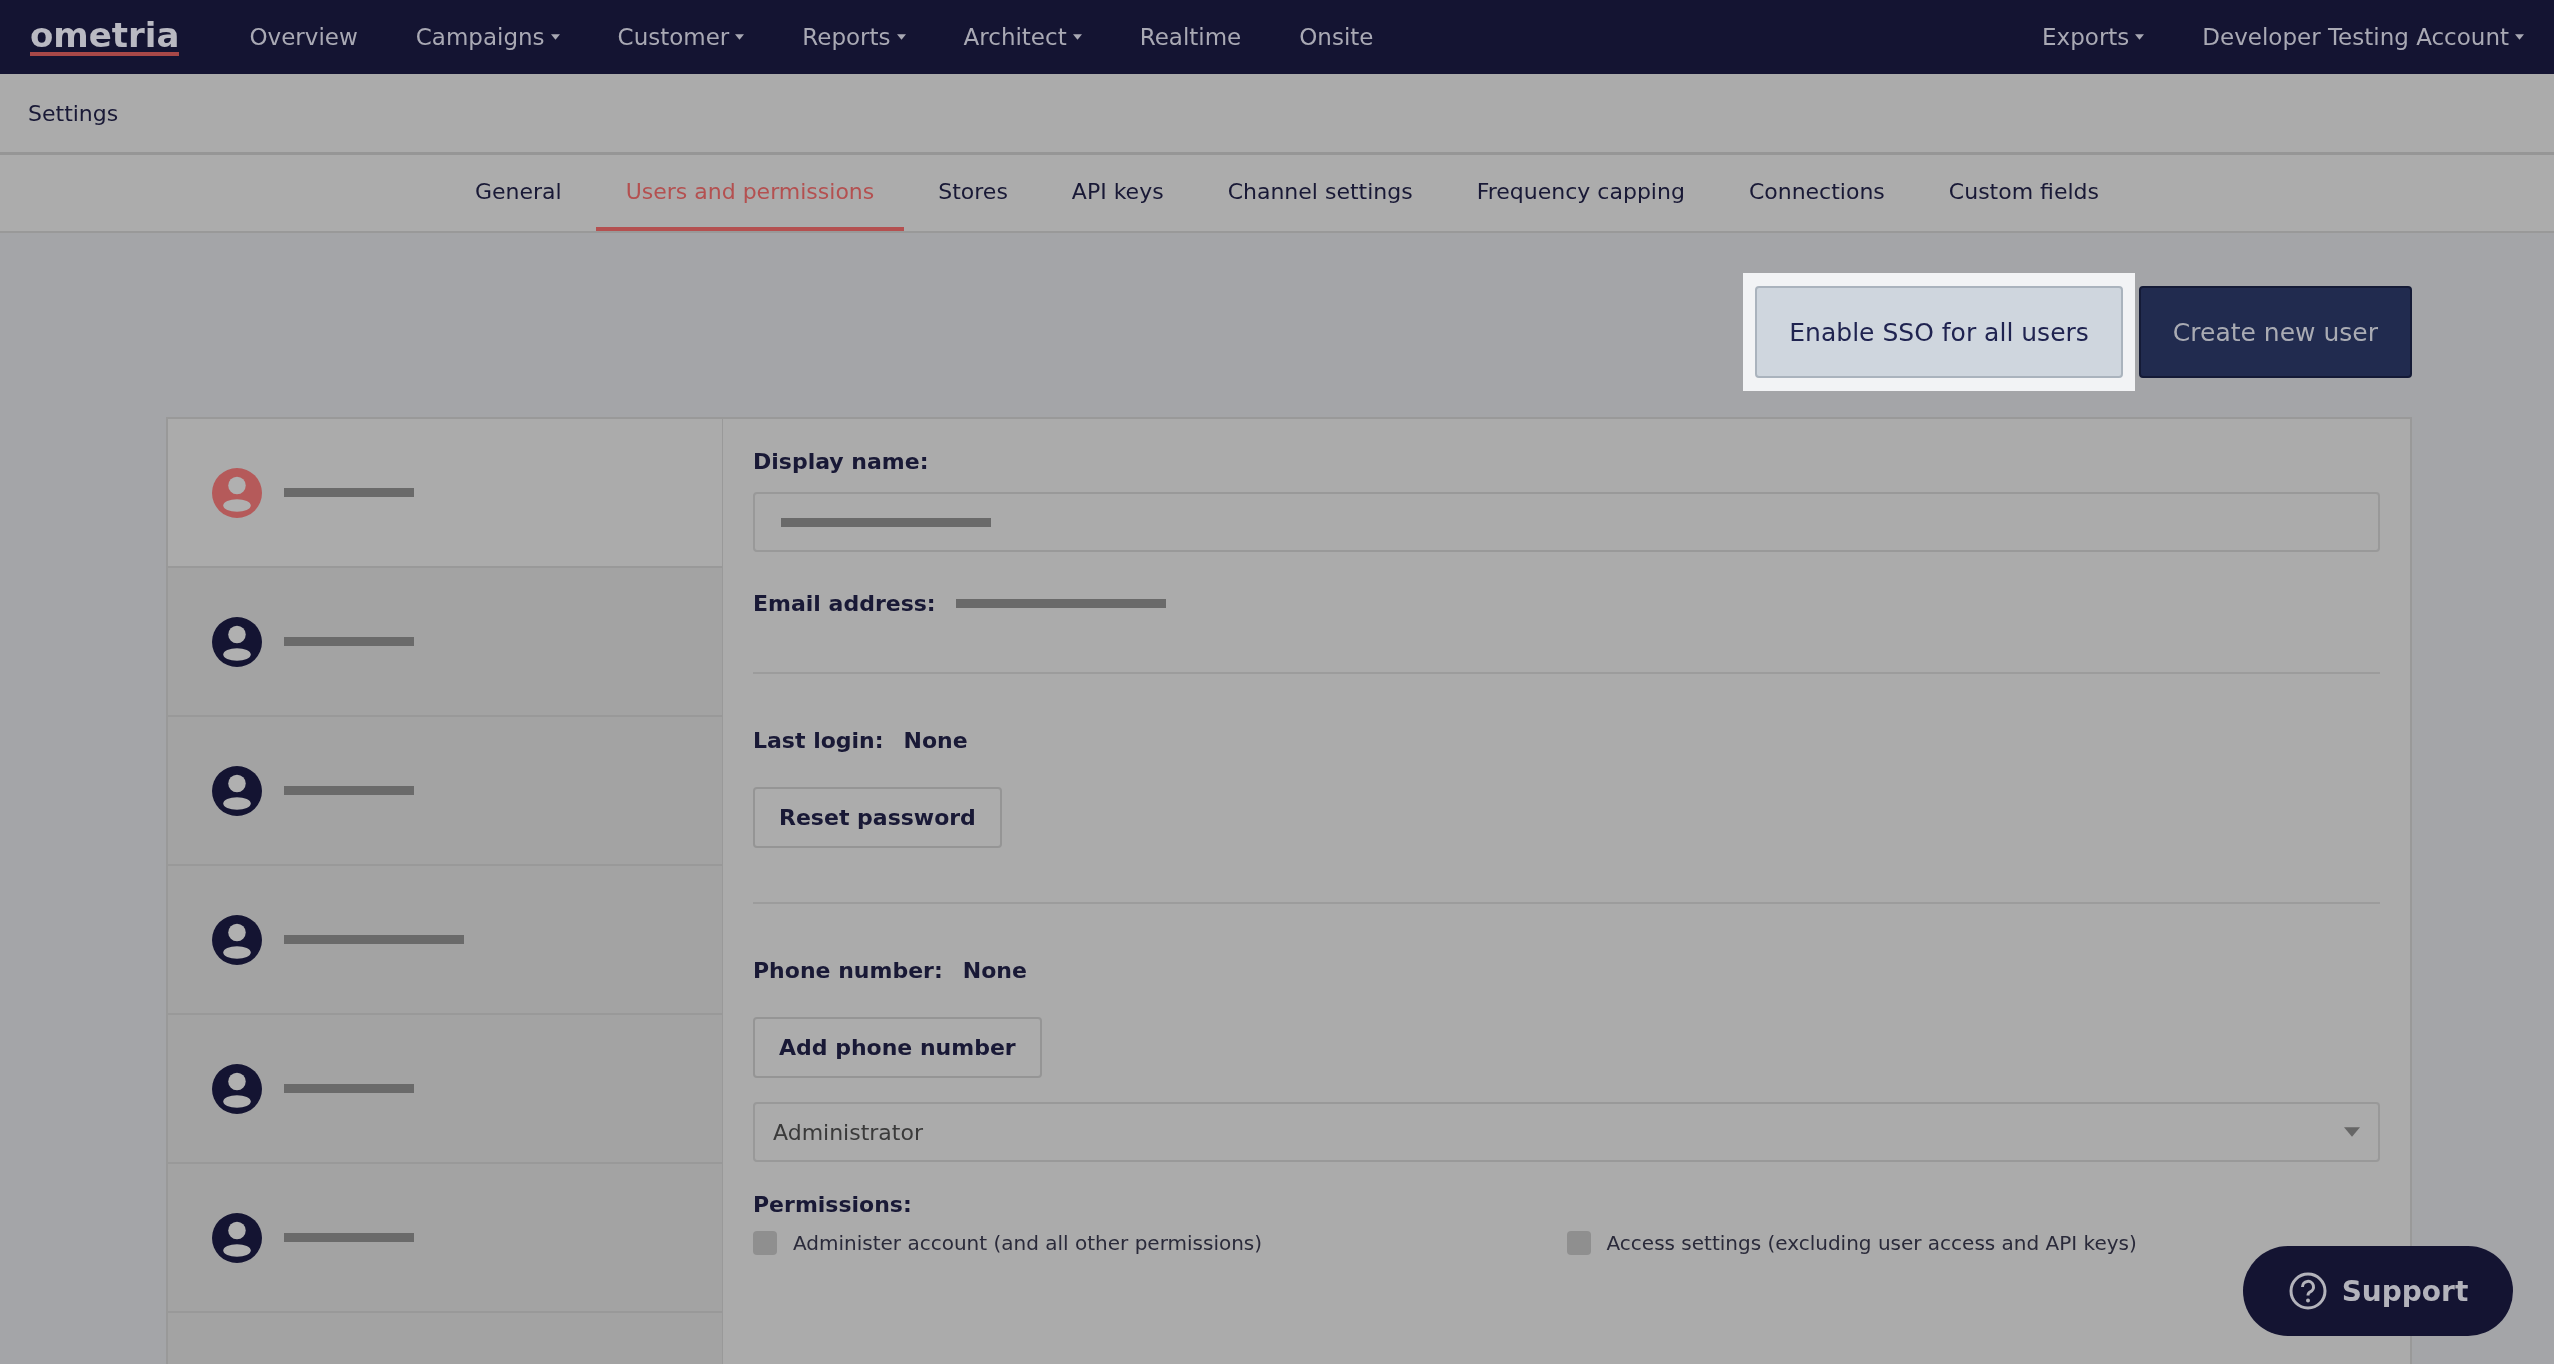 This screenshot has width=2554, height=1364. I want to click on settings-tab: API keys, so click(1117, 193).